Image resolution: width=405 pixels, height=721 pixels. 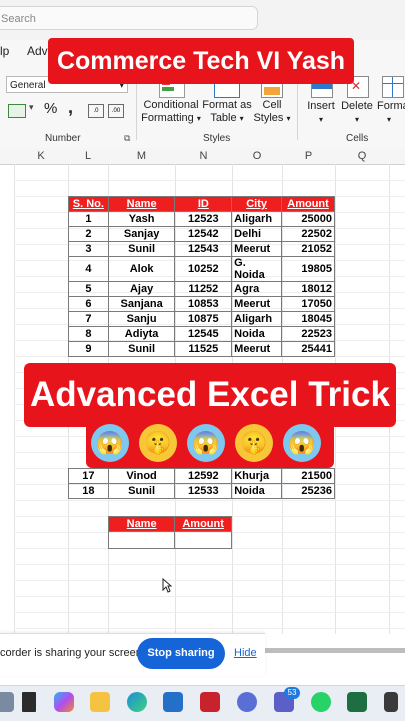 What do you see at coordinates (141, 156) in the screenshot?
I see `column-header-m: M` at bounding box center [141, 156].